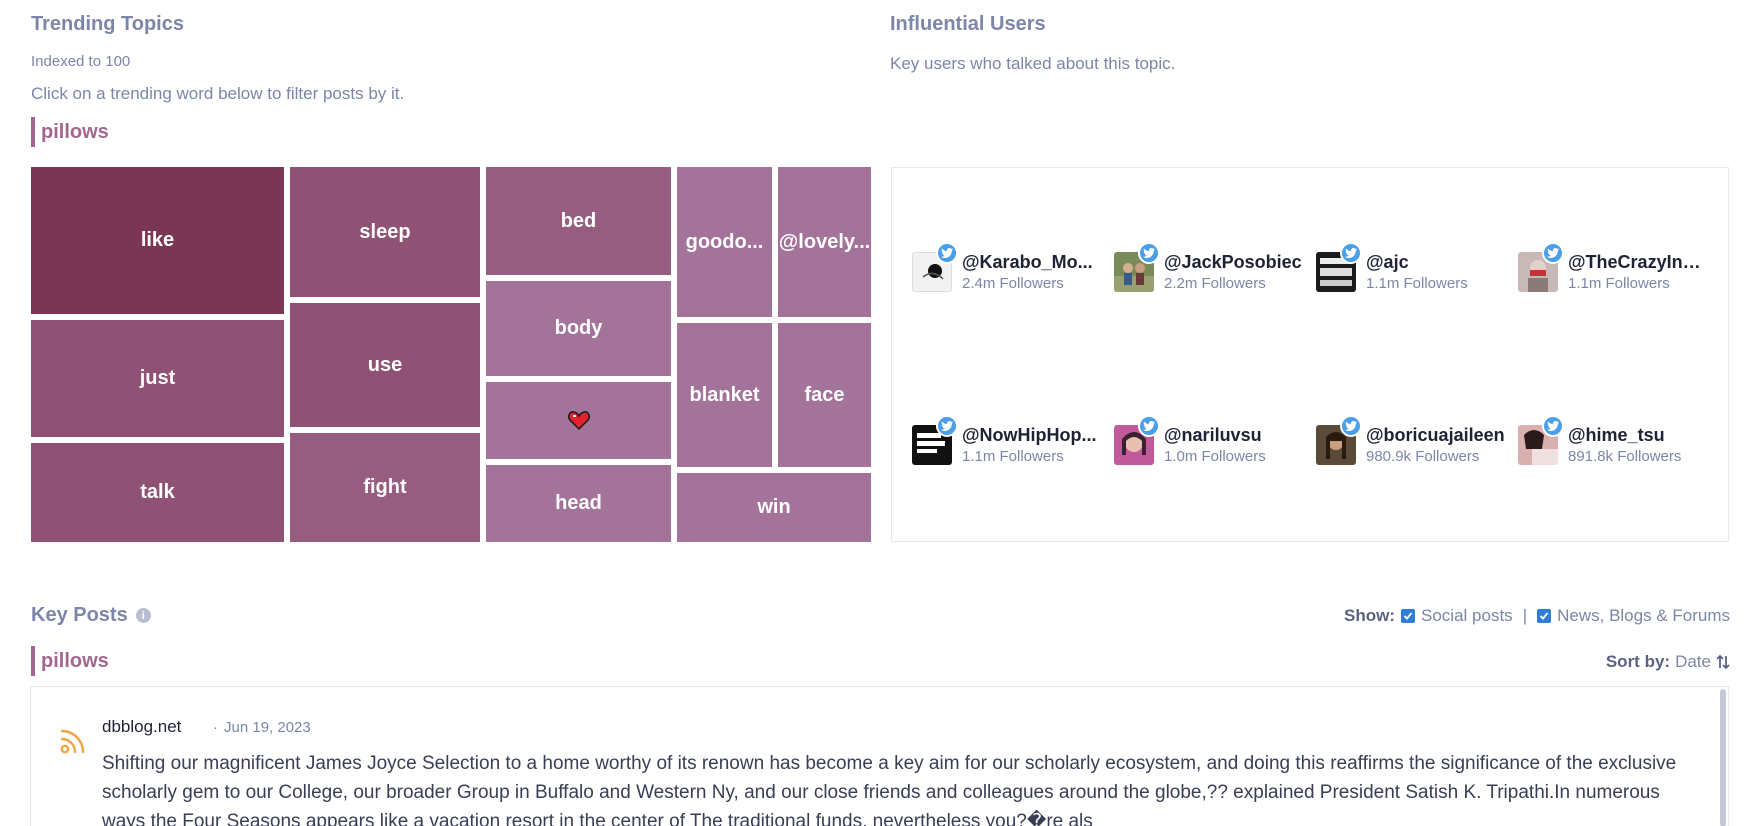 Image resolution: width=1747 pixels, height=826 pixels. I want to click on influencer-card: @JackPosobiec 2.2m Followers, so click(1209, 272).